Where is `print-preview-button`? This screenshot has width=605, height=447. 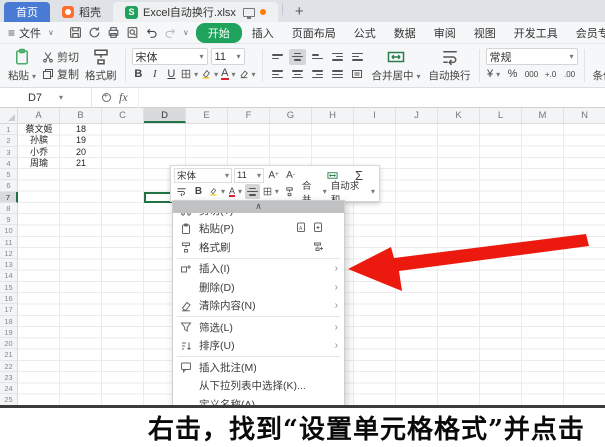
print-preview-button is located at coordinates (132, 33).